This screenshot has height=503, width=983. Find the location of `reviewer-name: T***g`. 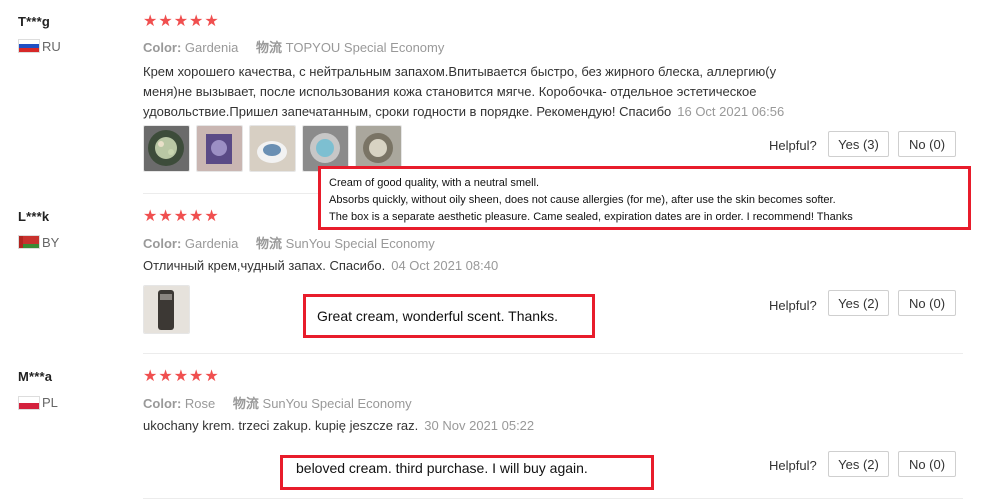

reviewer-name: T***g is located at coordinates (34, 21).